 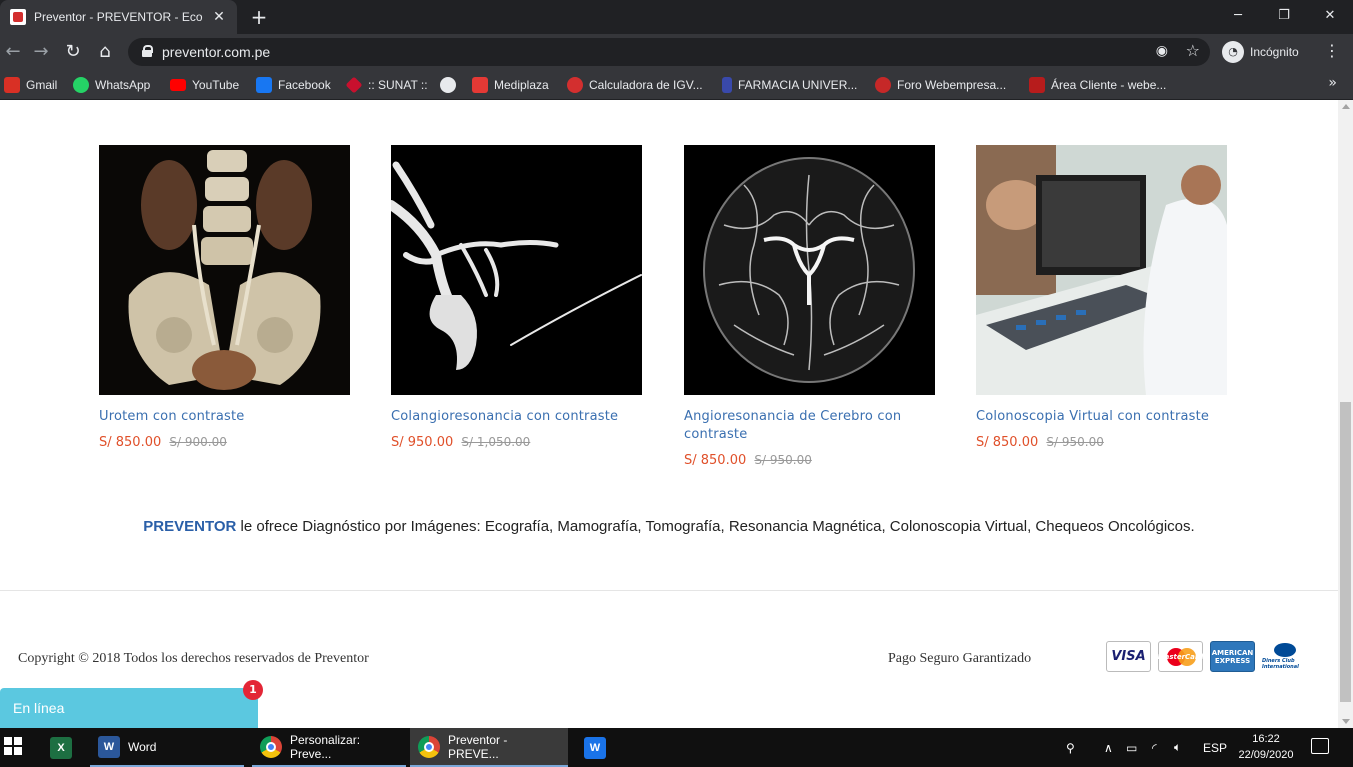 I want to click on product-name: Angioresonancia de Cerebro con contraste, so click(x=809, y=426).